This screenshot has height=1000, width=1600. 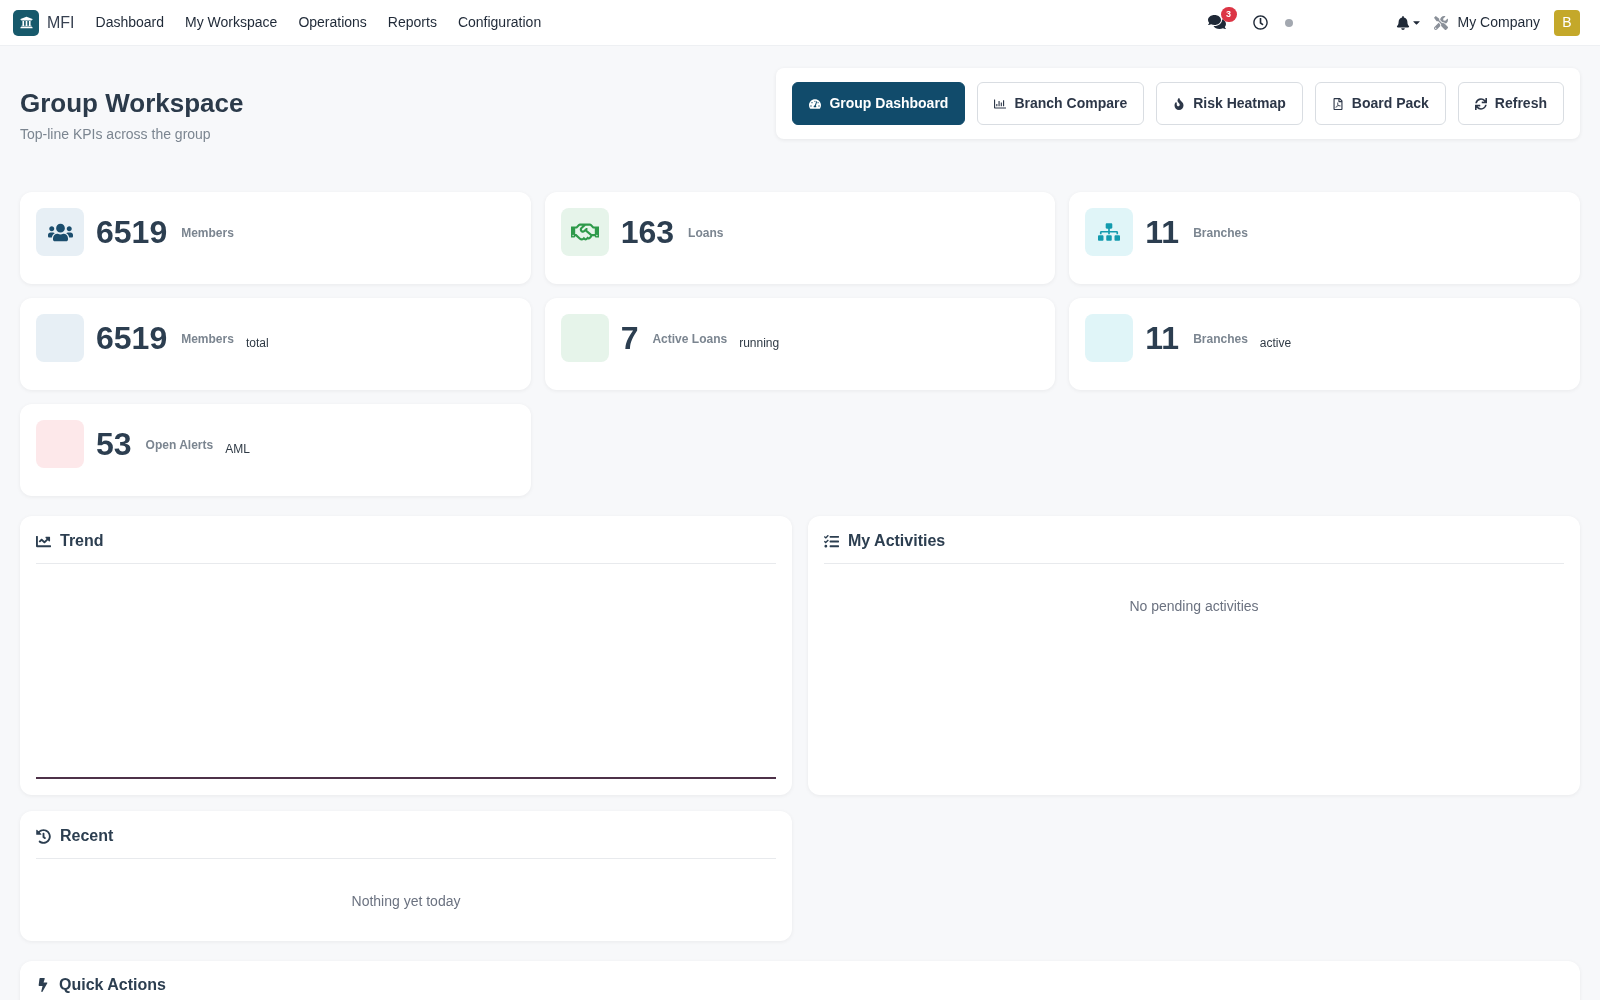 I want to click on panel-title: Quick Actions, so click(x=112, y=985).